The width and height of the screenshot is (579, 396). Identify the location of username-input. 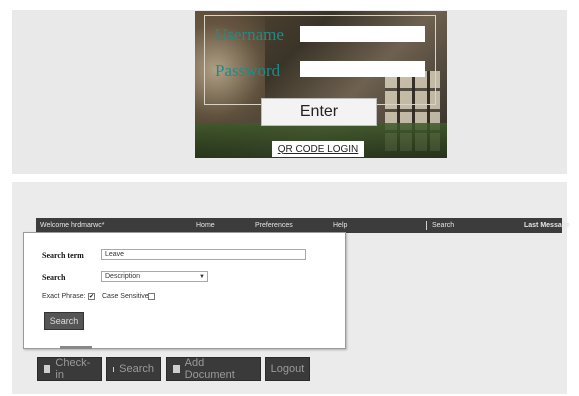
(362, 34).